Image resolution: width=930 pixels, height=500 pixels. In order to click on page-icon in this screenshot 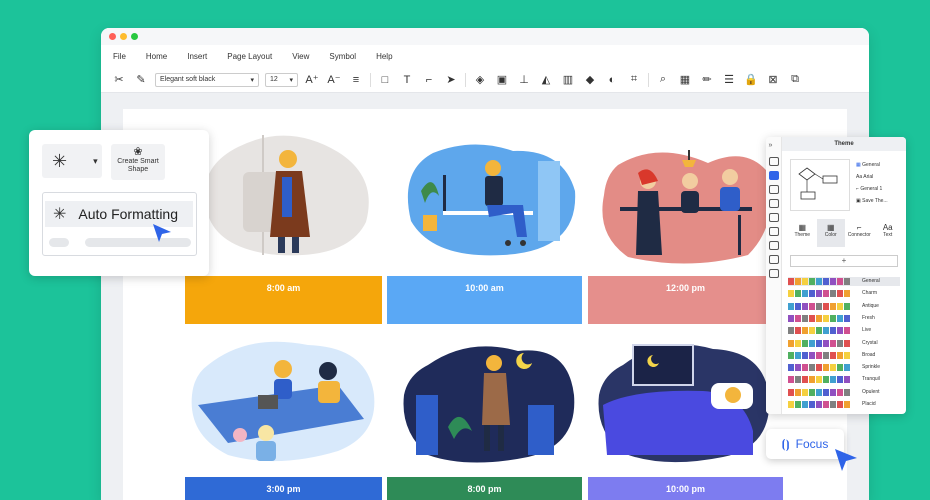, I will do `click(773, 217)`.